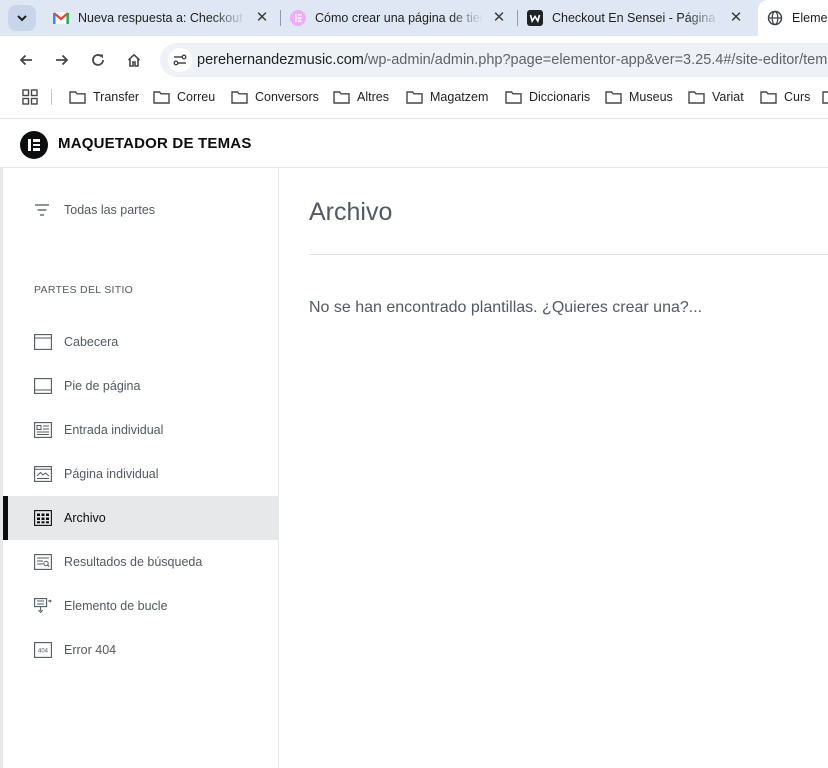  What do you see at coordinates (85, 518) in the screenshot?
I see `sidebar-item-label: Archivo` at bounding box center [85, 518].